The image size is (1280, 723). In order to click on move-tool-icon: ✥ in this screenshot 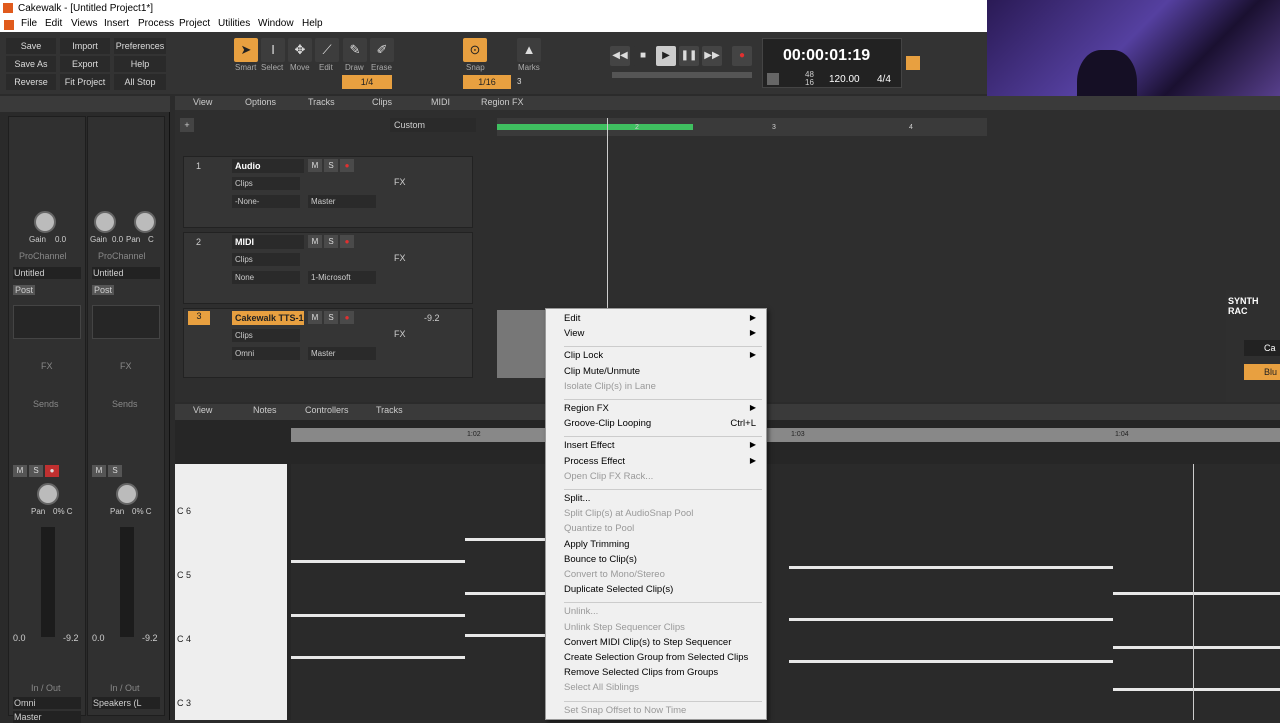, I will do `click(300, 50)`.